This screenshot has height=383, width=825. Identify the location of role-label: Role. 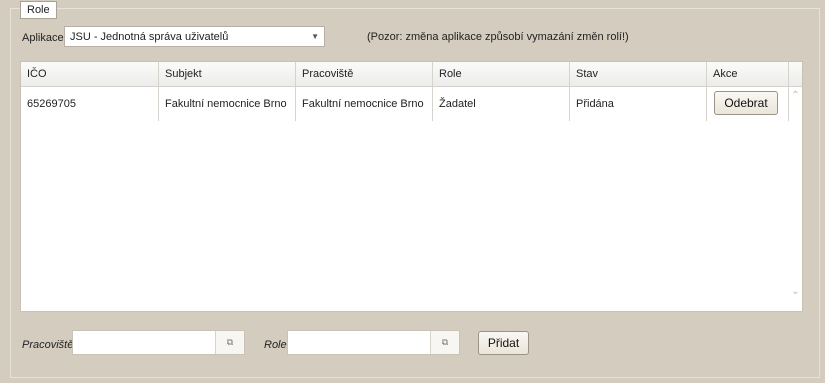
(275, 345).